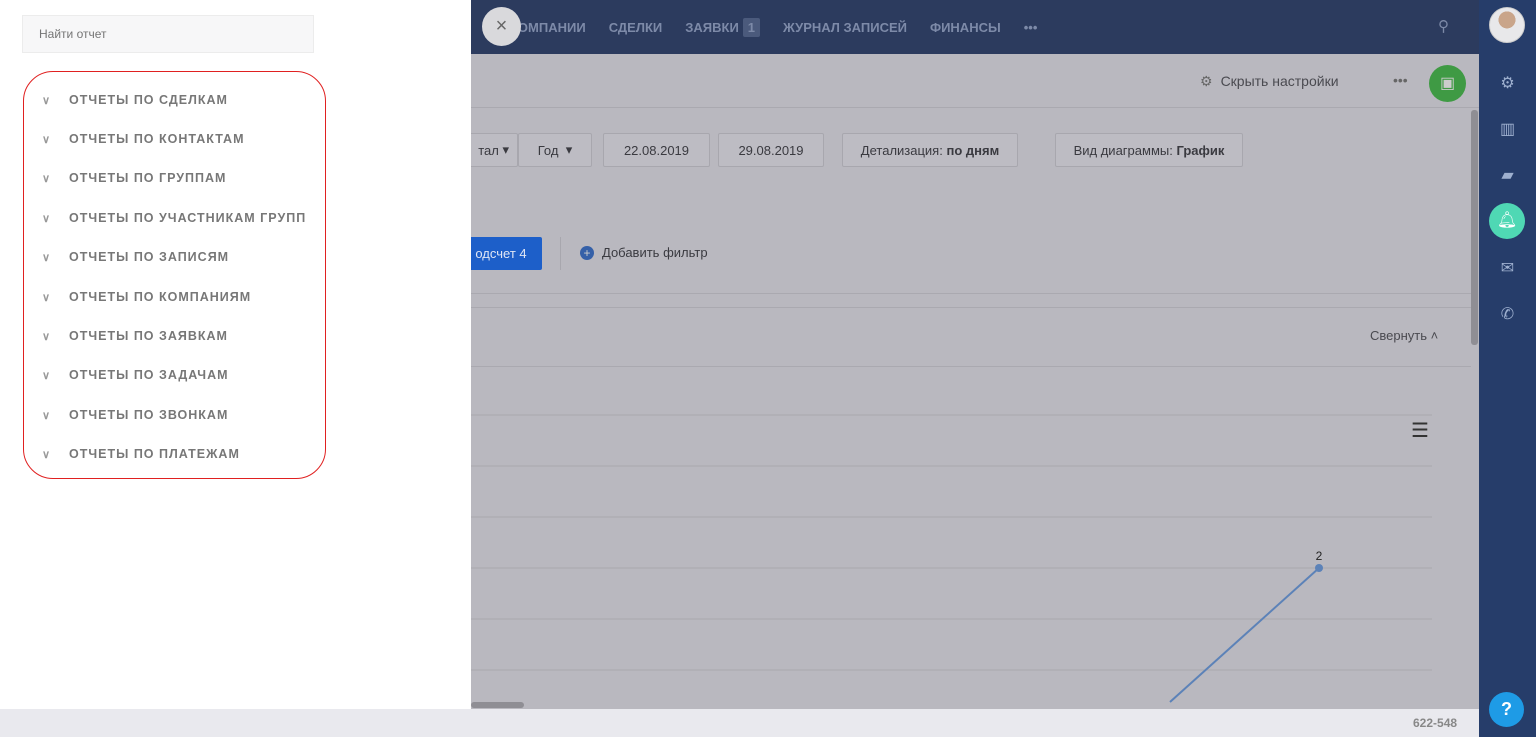 This screenshot has height=737, width=1536. Describe the element at coordinates (1244, 635) in the screenshot. I see `series-line` at that location.